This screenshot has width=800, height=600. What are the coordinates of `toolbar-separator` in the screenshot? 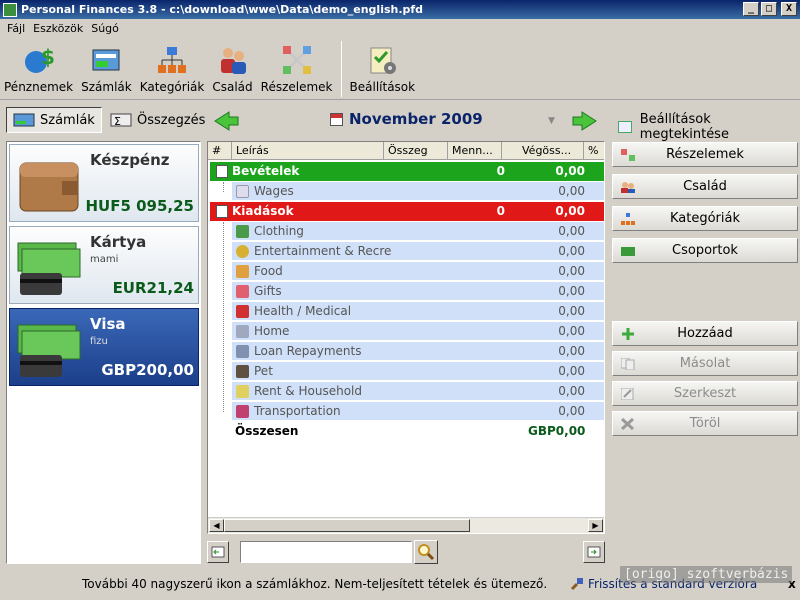 It's located at (341, 69).